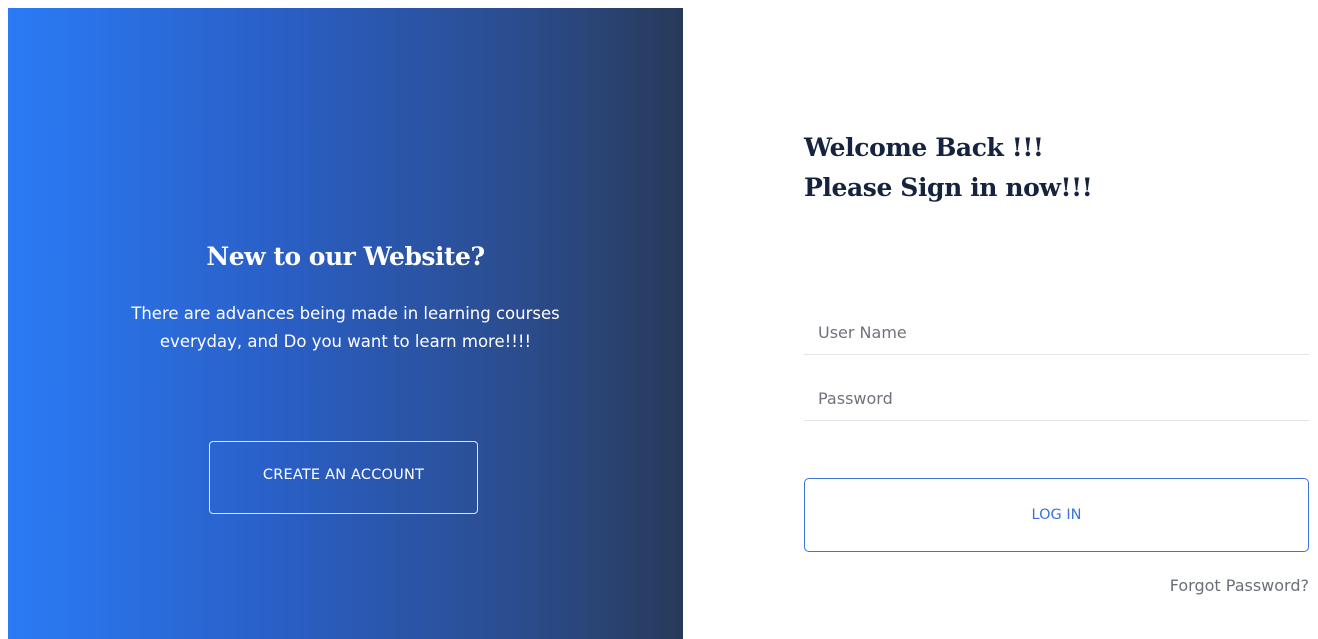  What do you see at coordinates (1056, 399) in the screenshot?
I see `password-input` at bounding box center [1056, 399].